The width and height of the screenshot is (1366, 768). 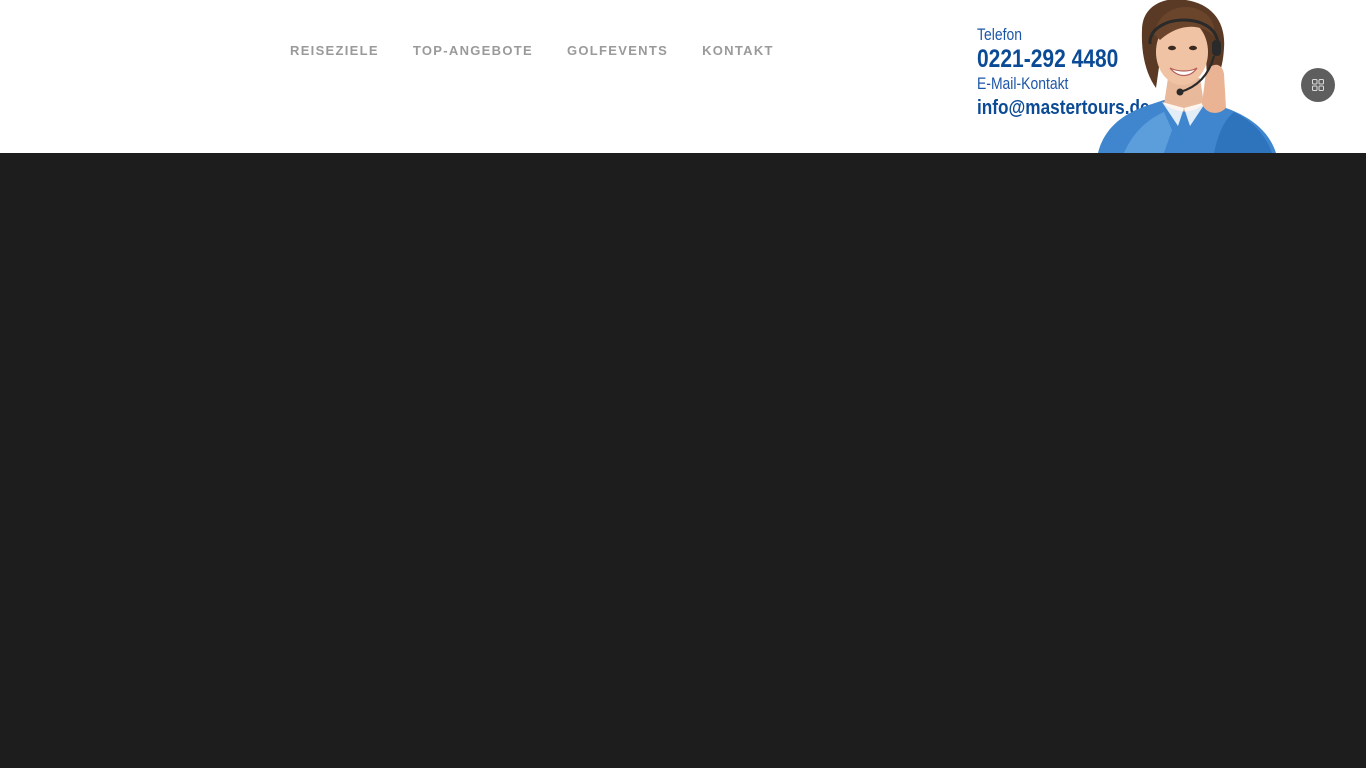 I want to click on nav-item-golfevents: GOLFEVENTS, so click(x=634, y=51).